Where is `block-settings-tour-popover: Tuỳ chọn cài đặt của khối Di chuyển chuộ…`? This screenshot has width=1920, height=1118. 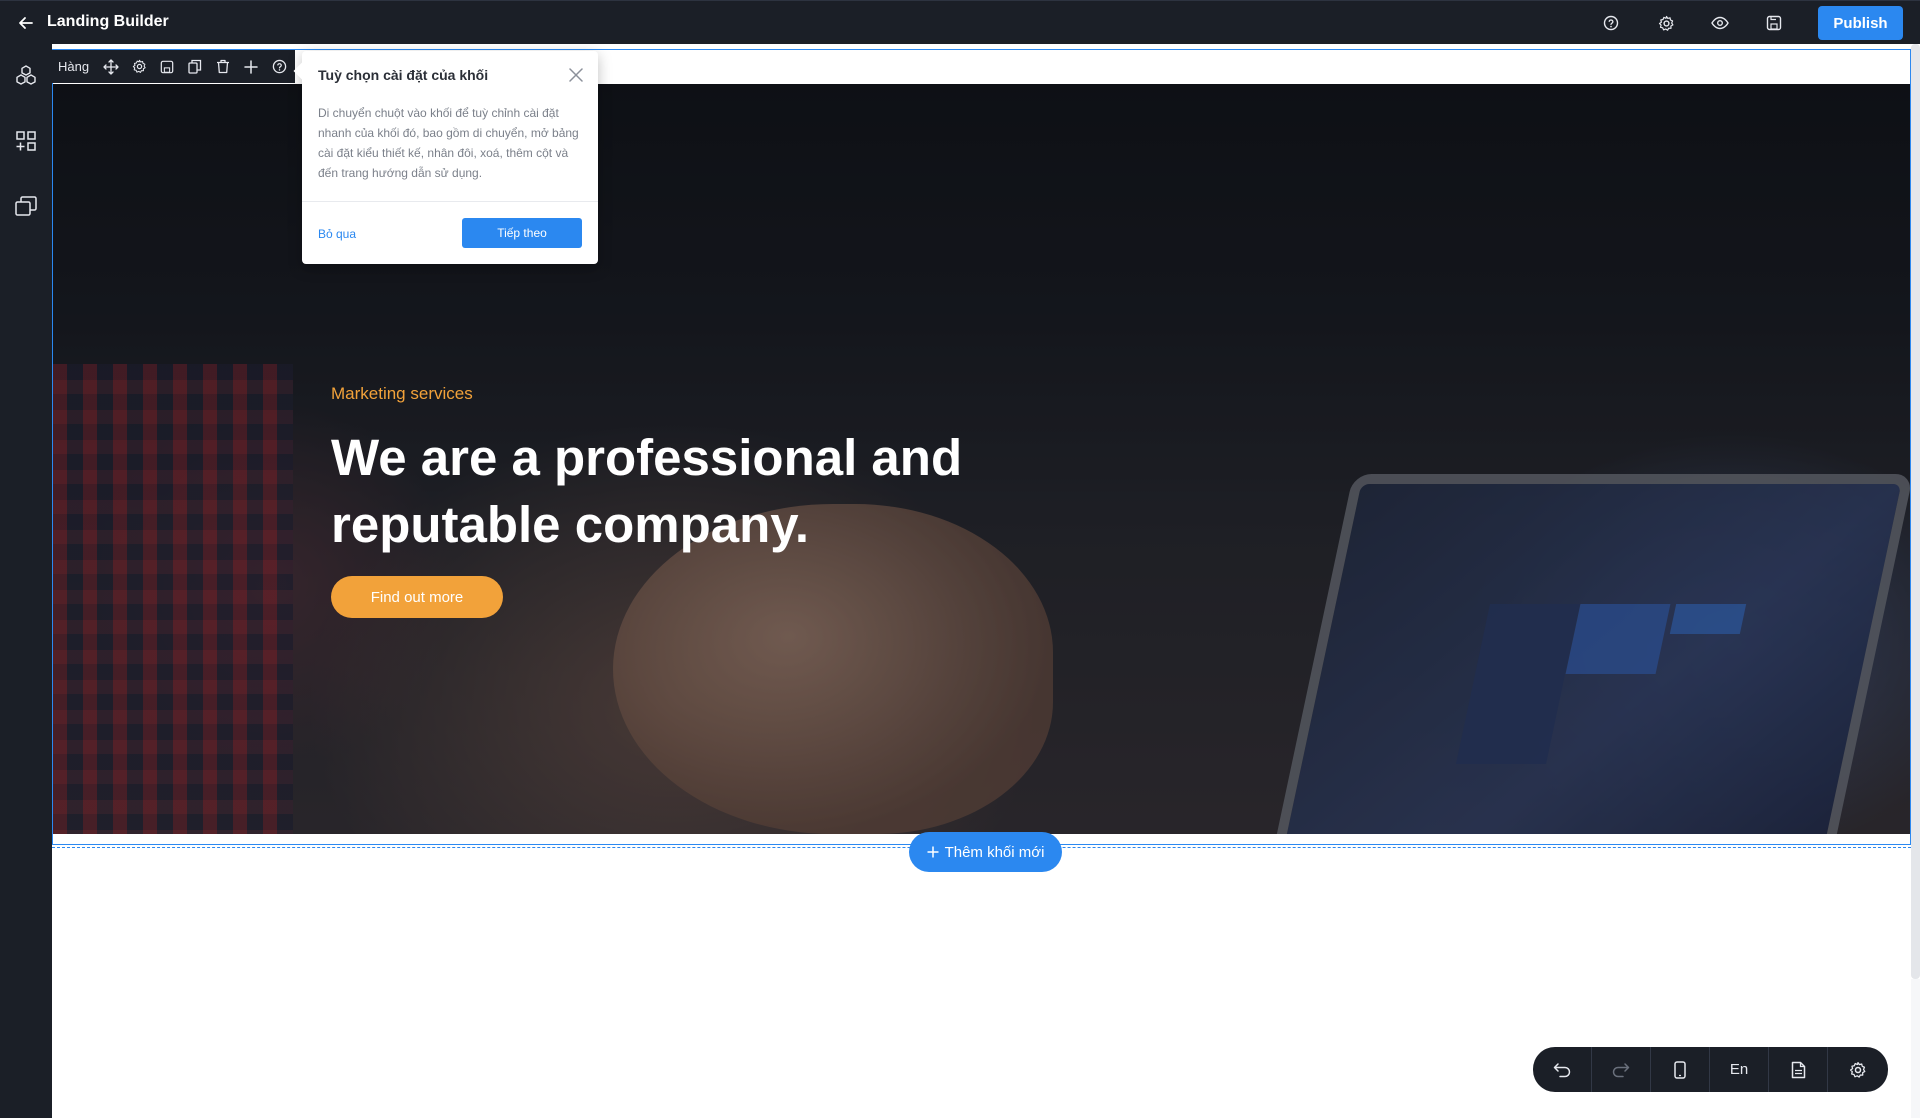
block-settings-tour-popover: Tuỳ chọn cài đặt của khối Di chuyển chuộ… is located at coordinates (445, 157).